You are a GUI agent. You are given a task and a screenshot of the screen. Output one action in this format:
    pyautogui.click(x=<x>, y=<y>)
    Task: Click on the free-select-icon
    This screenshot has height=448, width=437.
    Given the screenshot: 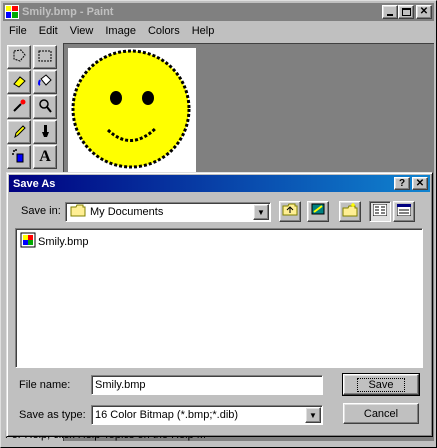 What is the action you would take?
    pyautogui.click(x=19, y=57)
    